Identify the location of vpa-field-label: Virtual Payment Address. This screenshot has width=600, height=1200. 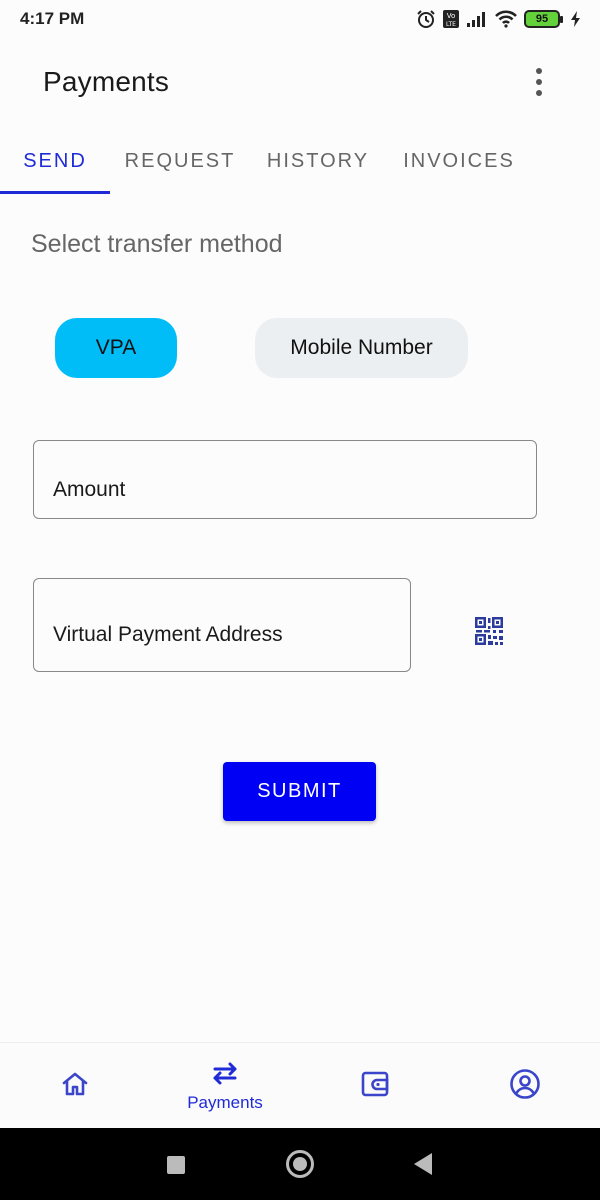
(168, 634).